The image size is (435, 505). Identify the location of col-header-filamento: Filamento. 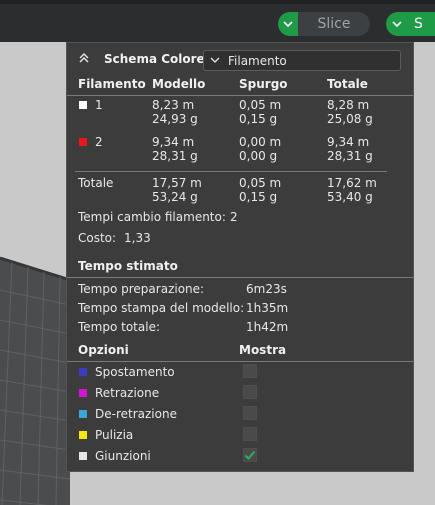
(112, 84).